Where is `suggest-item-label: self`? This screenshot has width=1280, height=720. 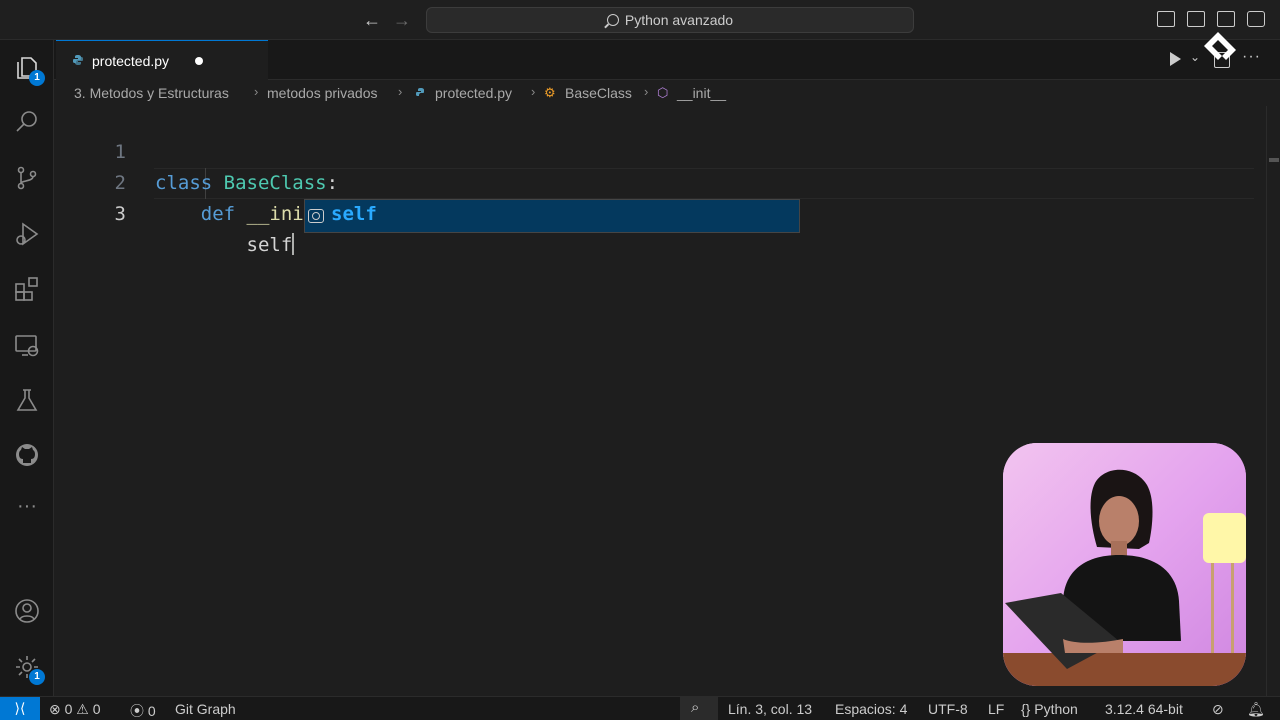
suggest-item-label: self is located at coordinates (354, 214).